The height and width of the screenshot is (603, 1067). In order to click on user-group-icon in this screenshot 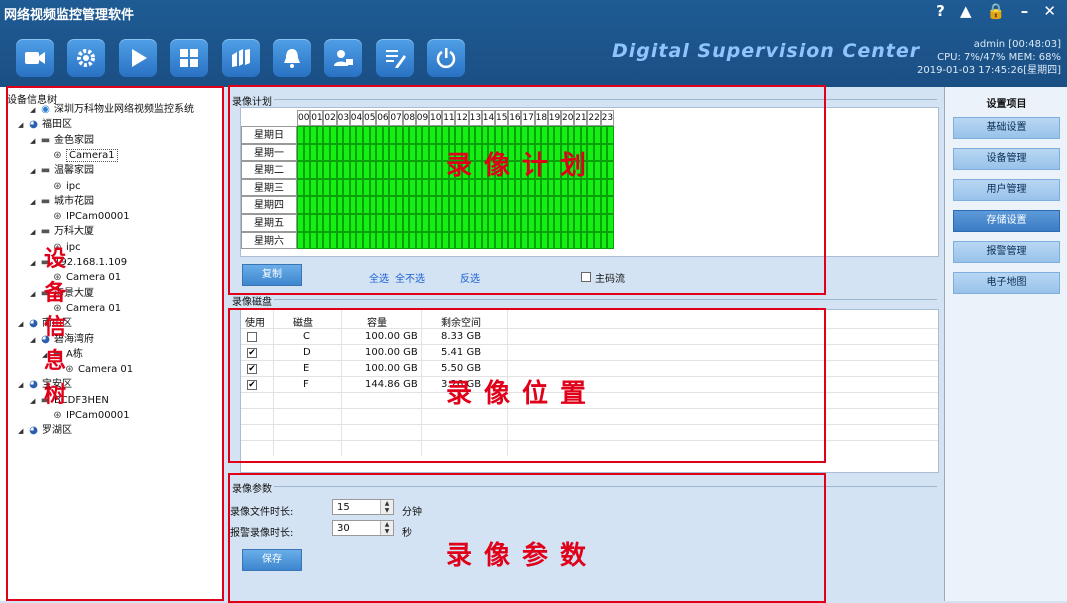, I will do `click(343, 58)`.